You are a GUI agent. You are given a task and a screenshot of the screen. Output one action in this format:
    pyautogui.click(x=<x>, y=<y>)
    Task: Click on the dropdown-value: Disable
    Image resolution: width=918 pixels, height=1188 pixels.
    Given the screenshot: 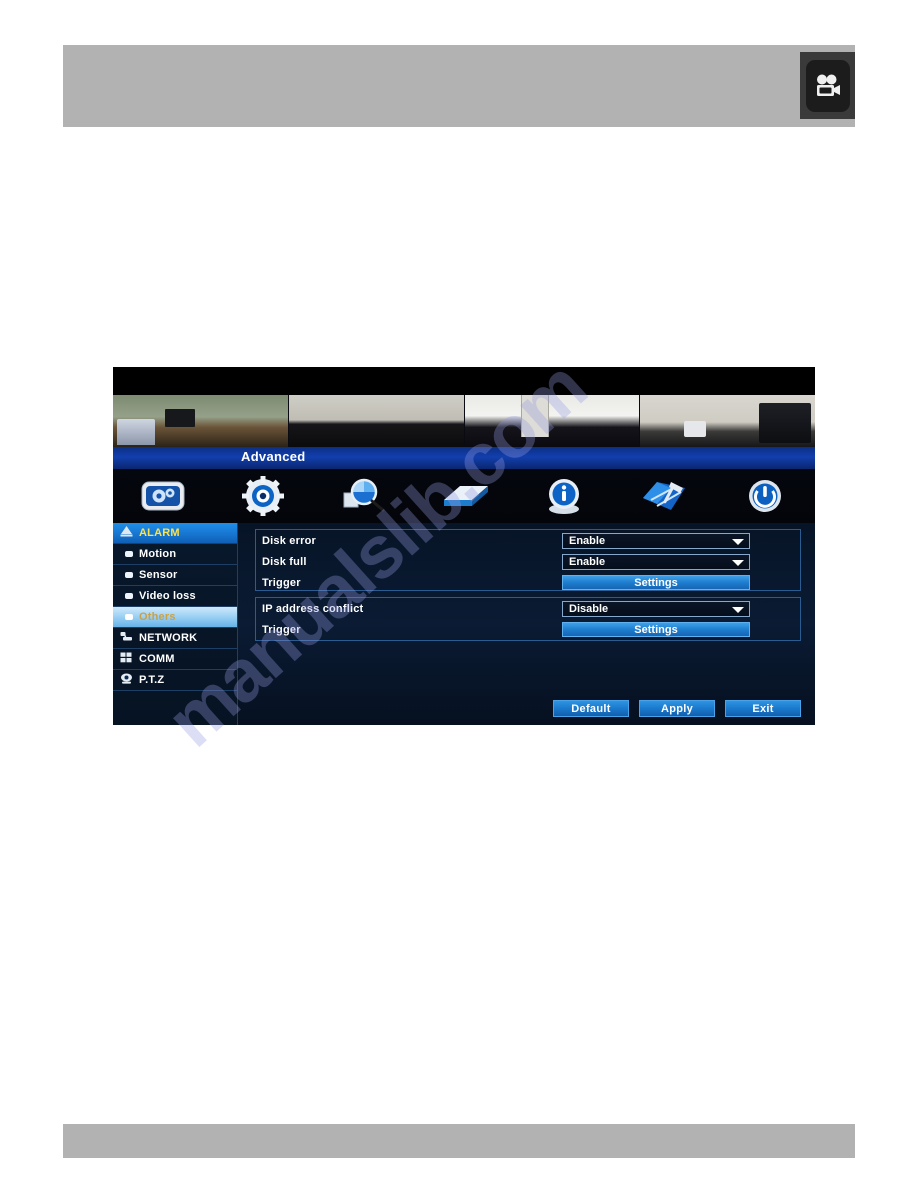 What is the action you would take?
    pyautogui.click(x=589, y=608)
    